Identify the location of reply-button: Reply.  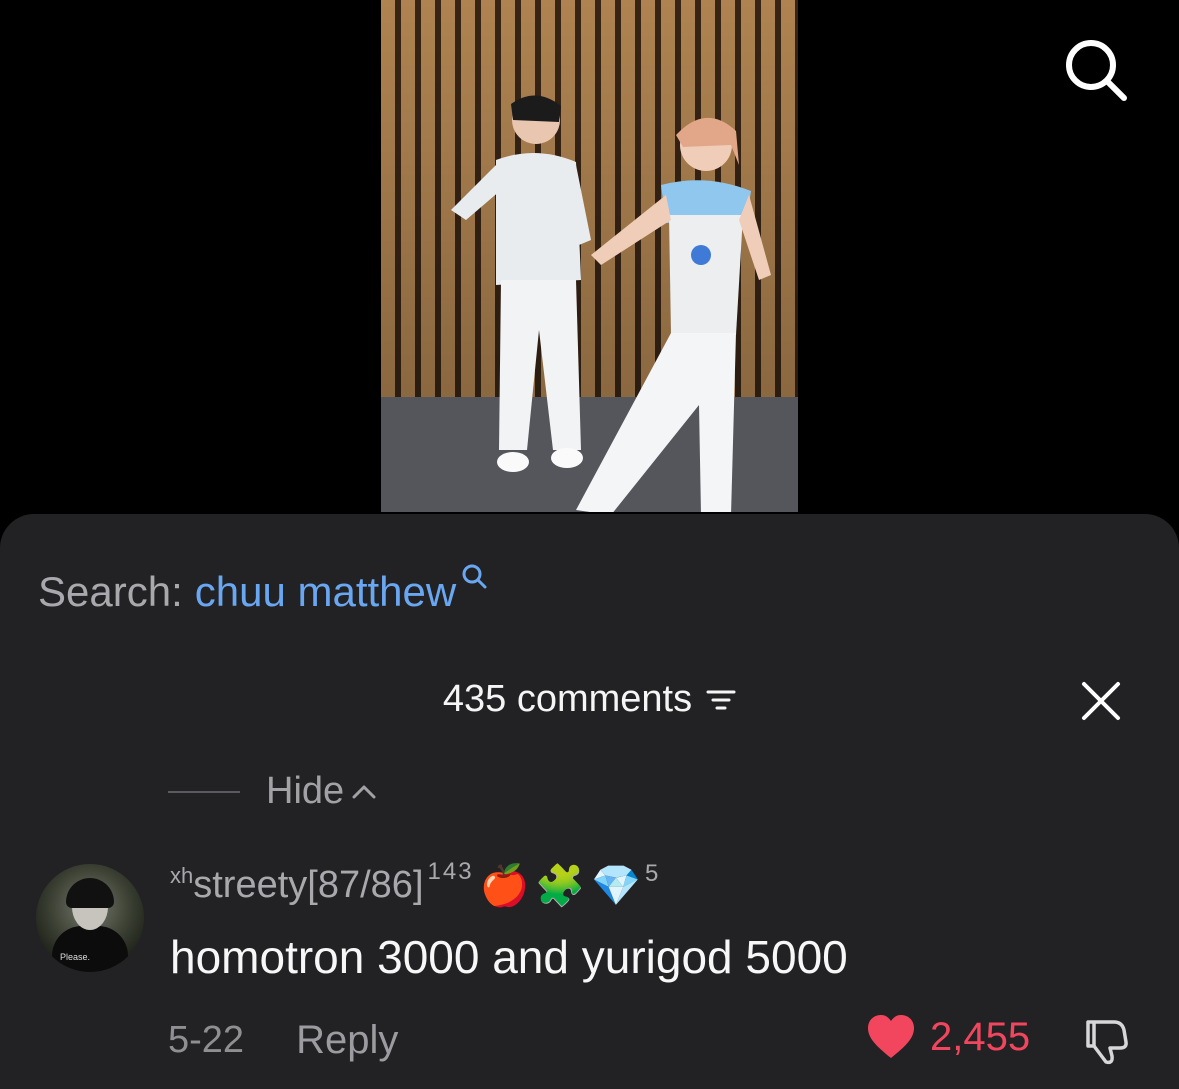
(347, 1040).